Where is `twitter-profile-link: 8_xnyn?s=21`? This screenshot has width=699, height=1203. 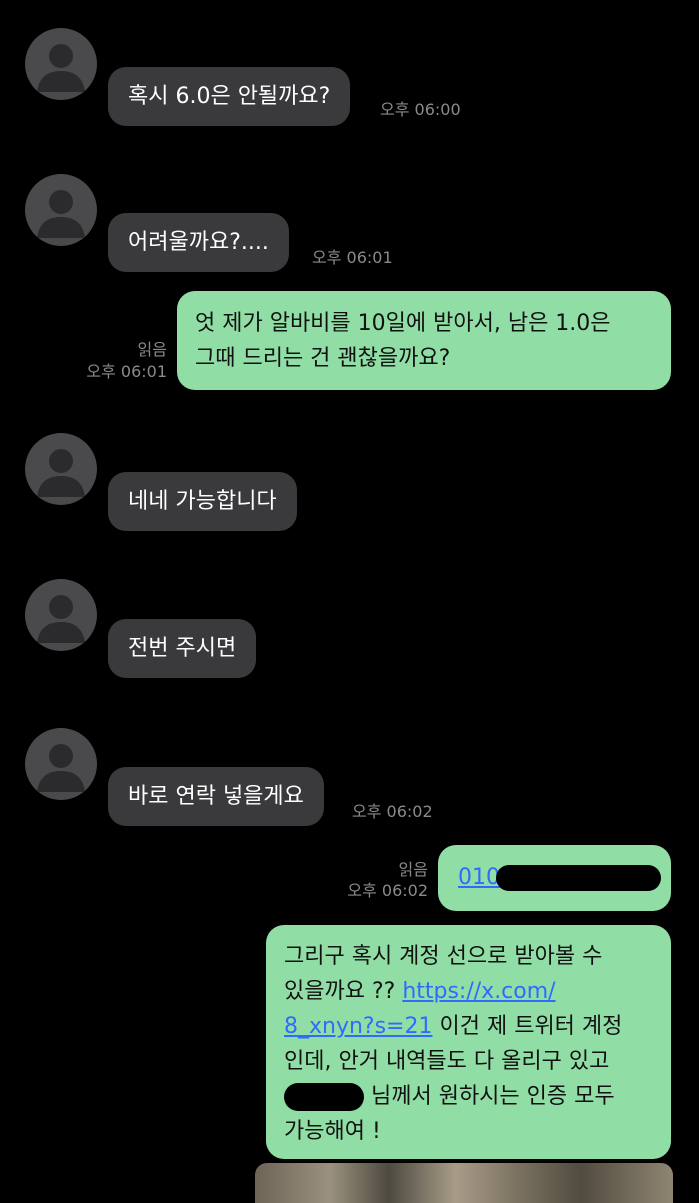 twitter-profile-link: 8_xnyn?s=21 is located at coordinates (358, 1026).